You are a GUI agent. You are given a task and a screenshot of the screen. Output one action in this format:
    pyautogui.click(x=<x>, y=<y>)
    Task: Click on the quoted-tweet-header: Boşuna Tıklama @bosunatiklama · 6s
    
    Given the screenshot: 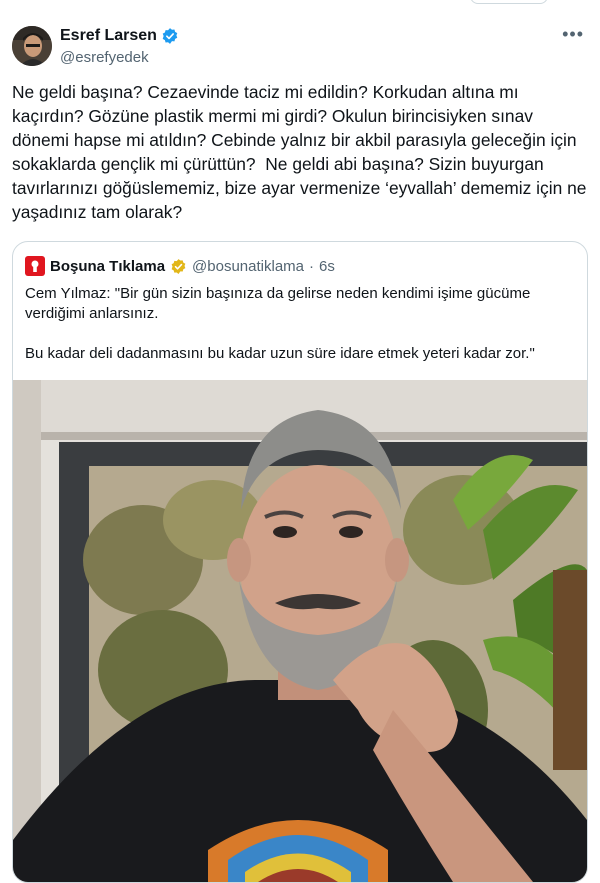 What is the action you would take?
    pyautogui.click(x=180, y=266)
    